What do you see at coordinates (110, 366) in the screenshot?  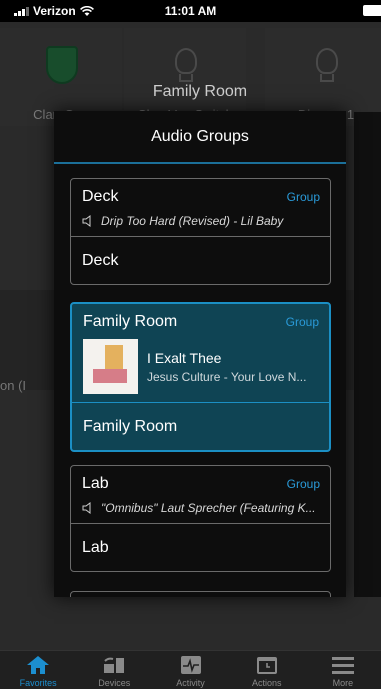 I see `album-art` at bounding box center [110, 366].